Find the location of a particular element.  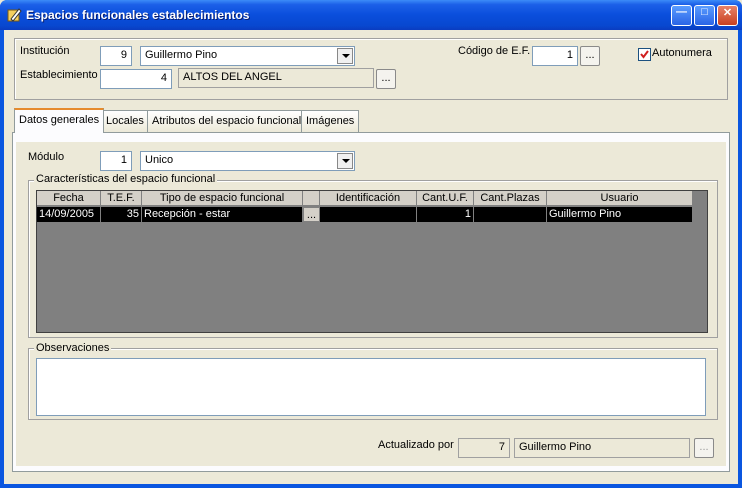

column-header: Fecha is located at coordinates (69, 198).